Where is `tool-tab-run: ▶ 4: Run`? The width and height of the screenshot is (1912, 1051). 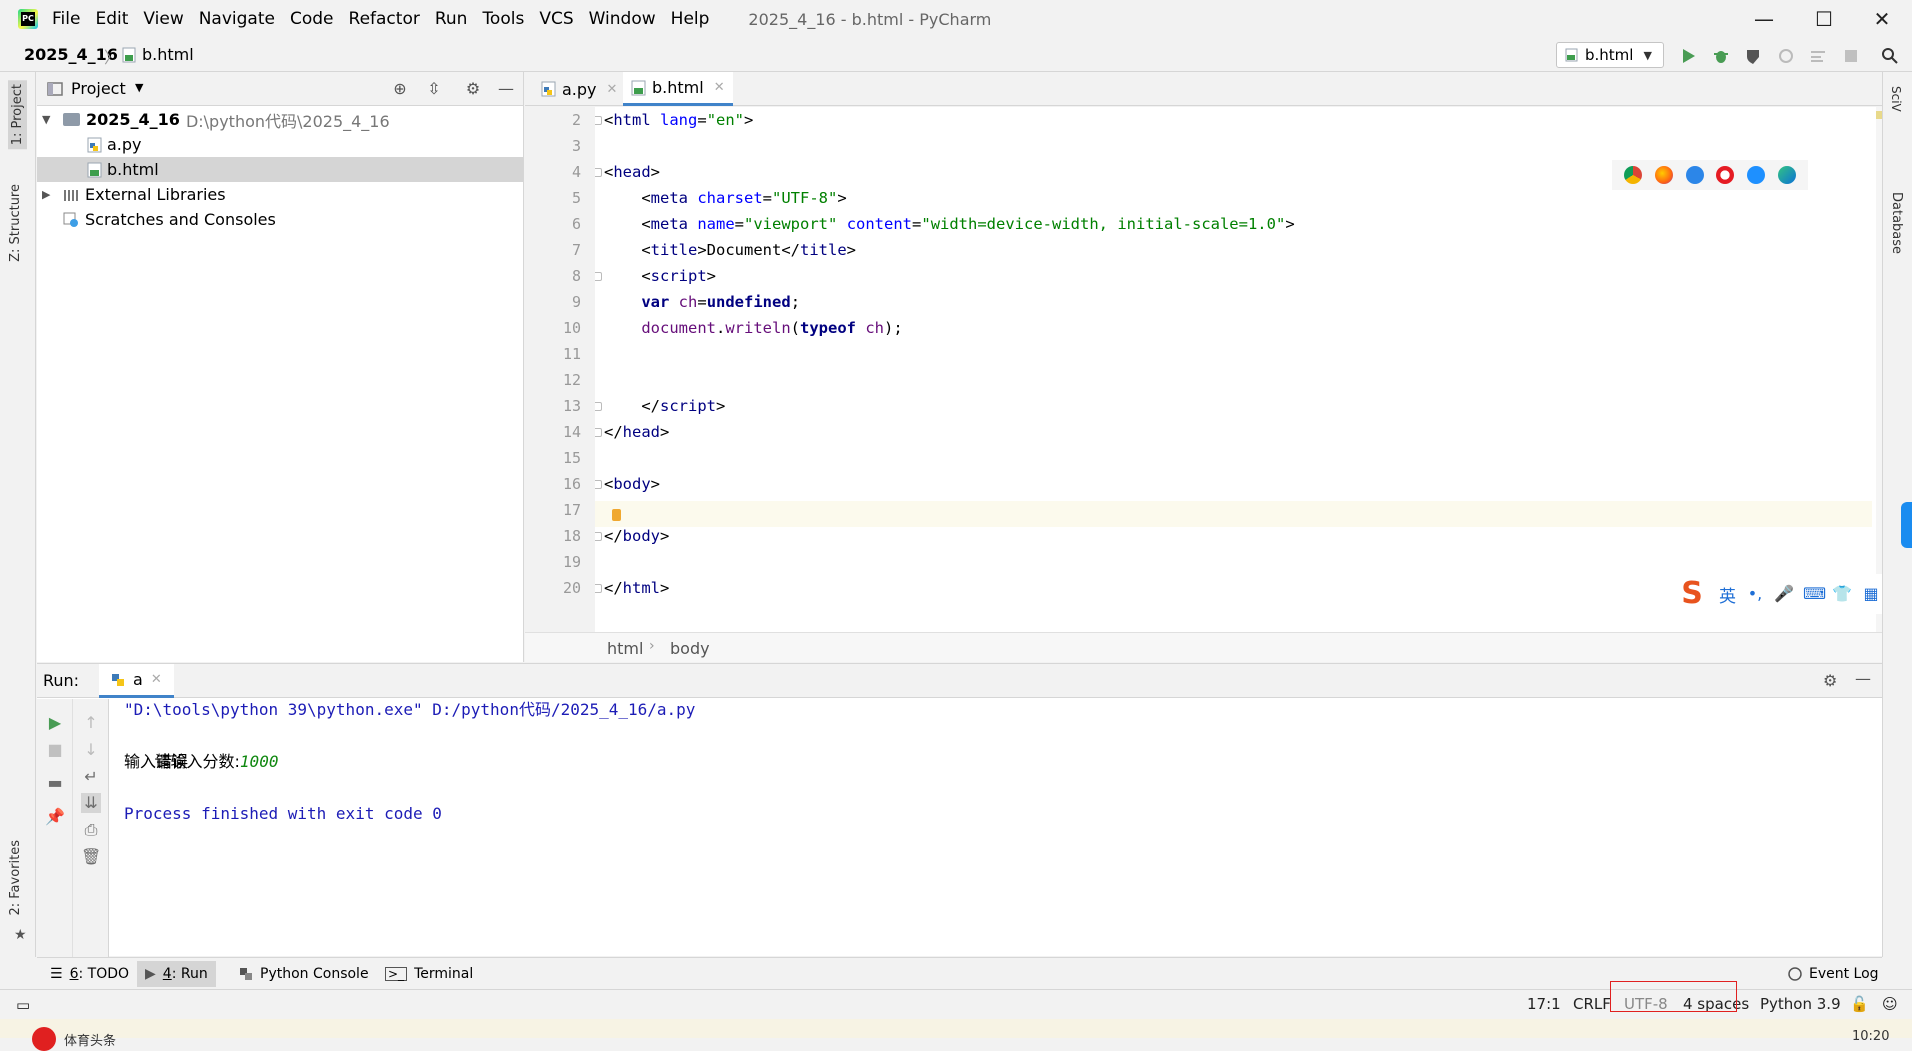 tool-tab-run: ▶ 4: Run is located at coordinates (176, 974).